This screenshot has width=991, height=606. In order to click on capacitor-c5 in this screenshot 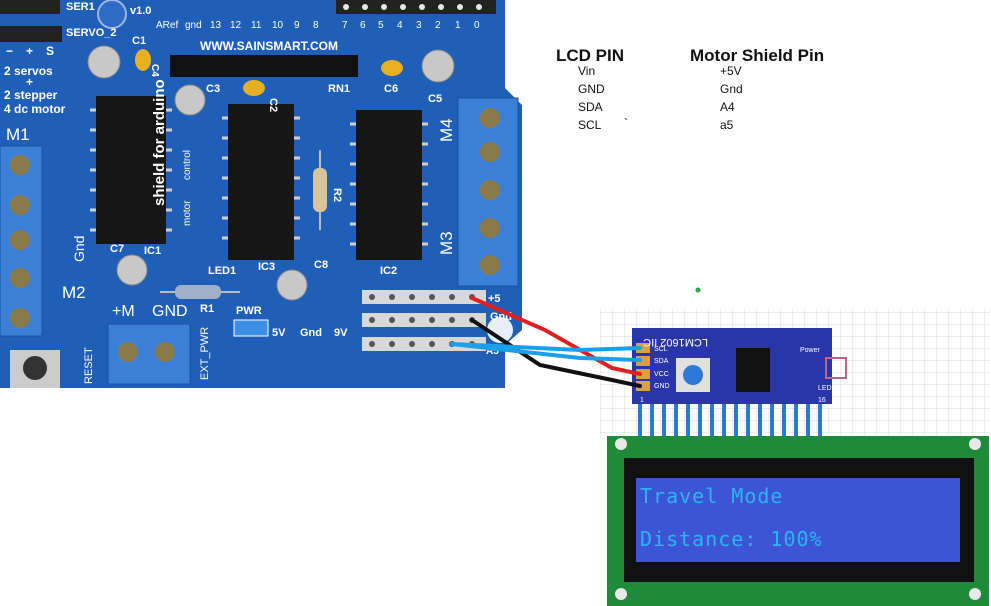, I will do `click(438, 66)`.